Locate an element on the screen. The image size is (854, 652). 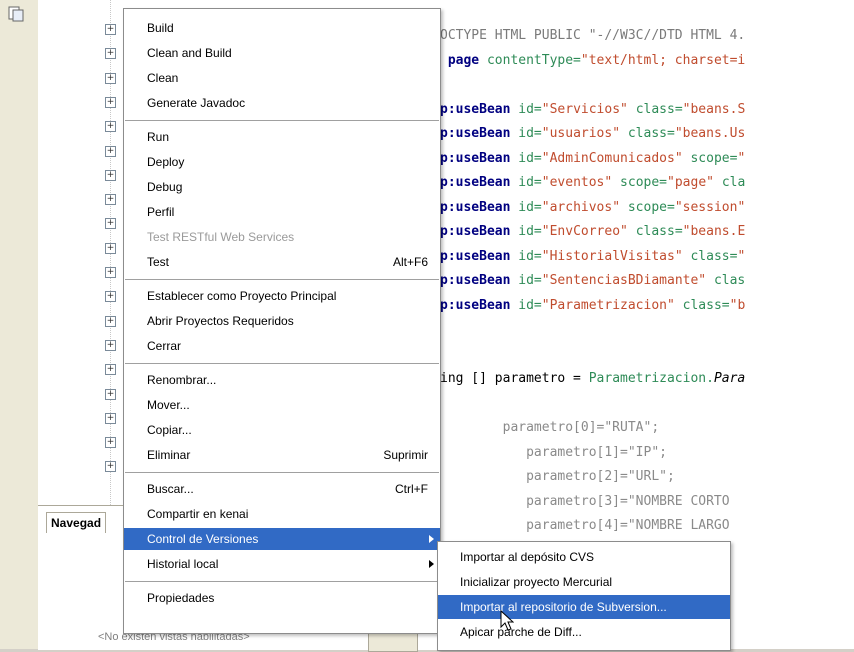
code-token: OCTYPE HTML PUBLIC "-//W3C//DTD HTML 4. is located at coordinates (593, 35).